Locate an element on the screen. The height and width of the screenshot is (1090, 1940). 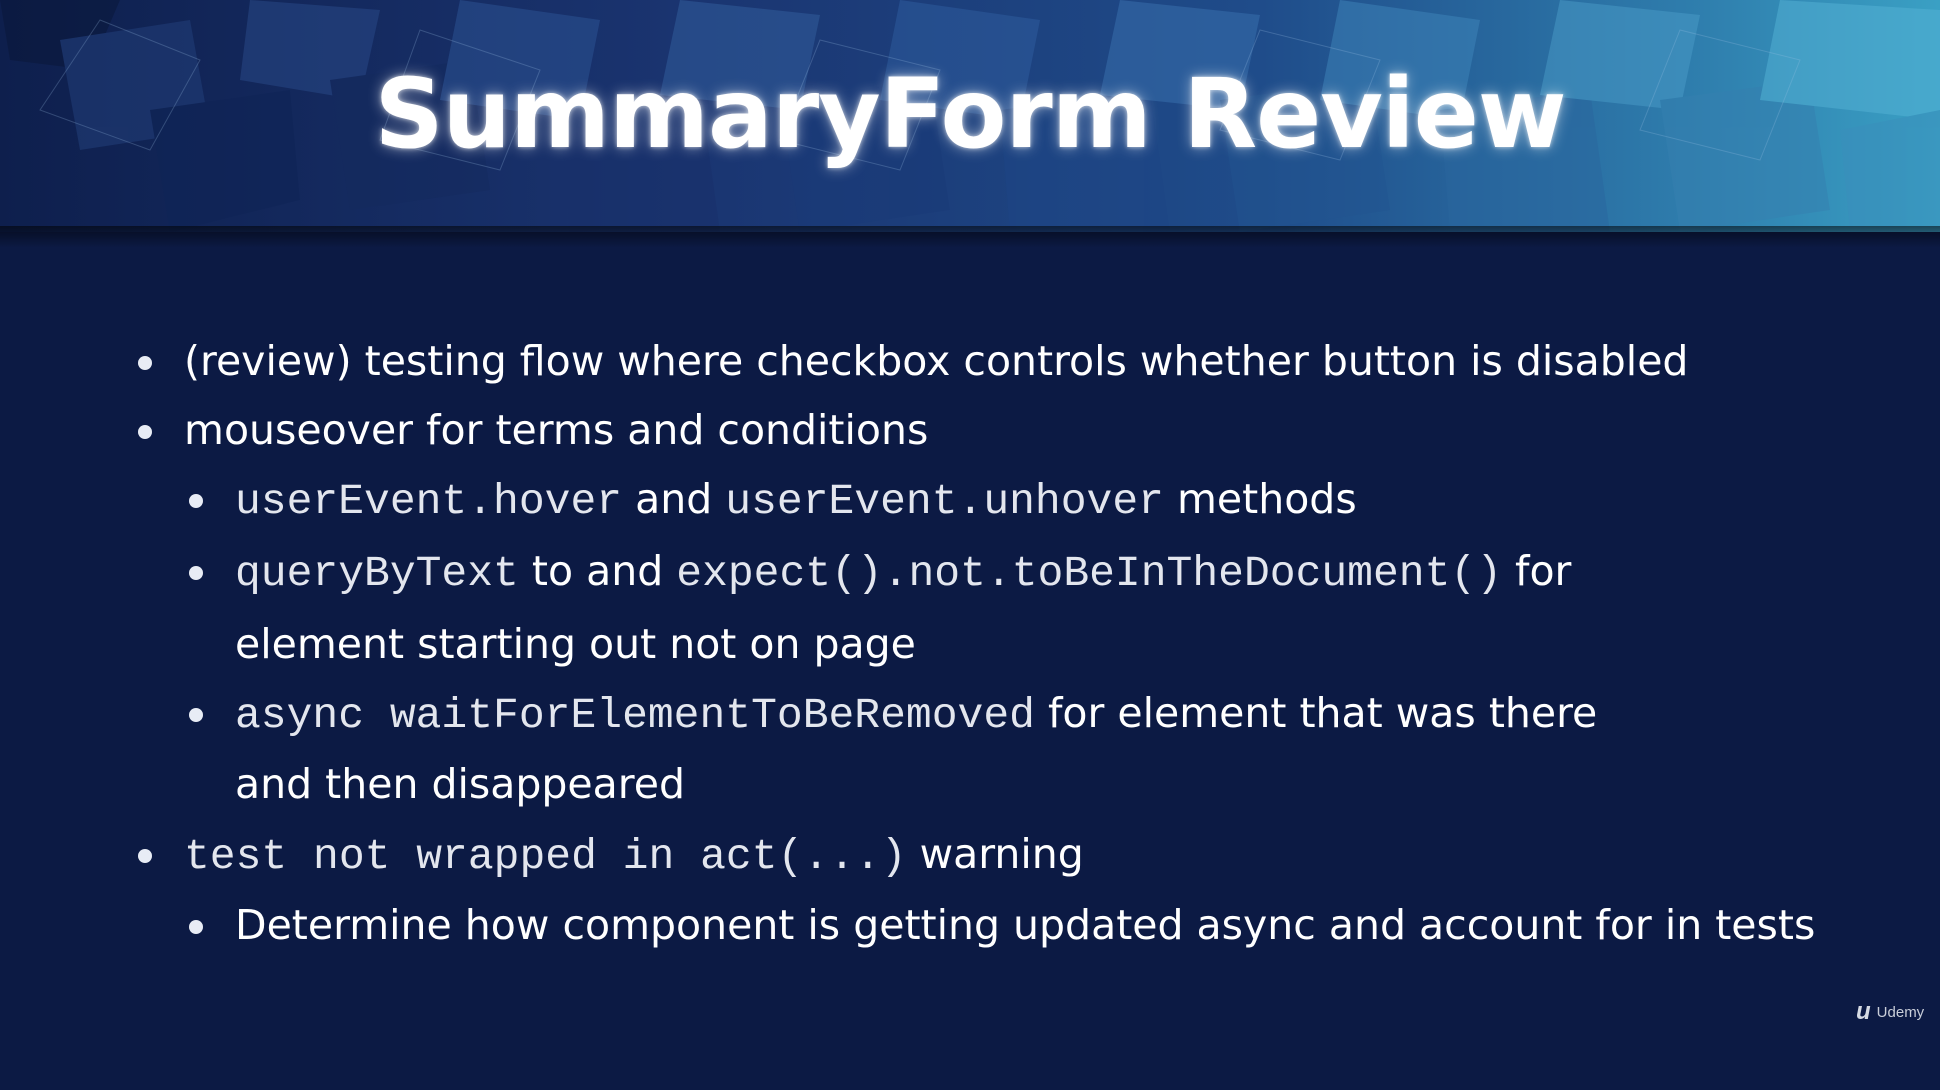
bullet-text: element starting out not on page is located at coordinates (575, 644).